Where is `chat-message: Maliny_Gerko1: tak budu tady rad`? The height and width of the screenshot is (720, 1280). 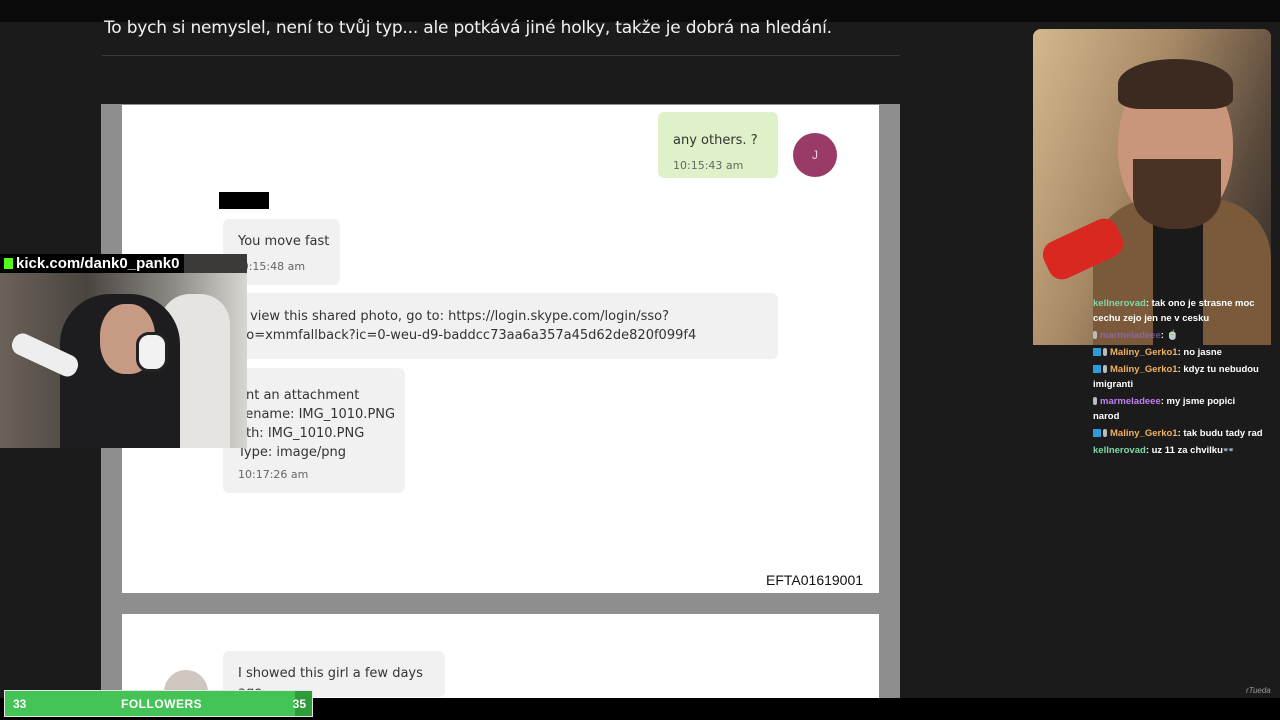
chat-message: Maliny_Gerko1: tak budu tady rad is located at coordinates (1178, 433).